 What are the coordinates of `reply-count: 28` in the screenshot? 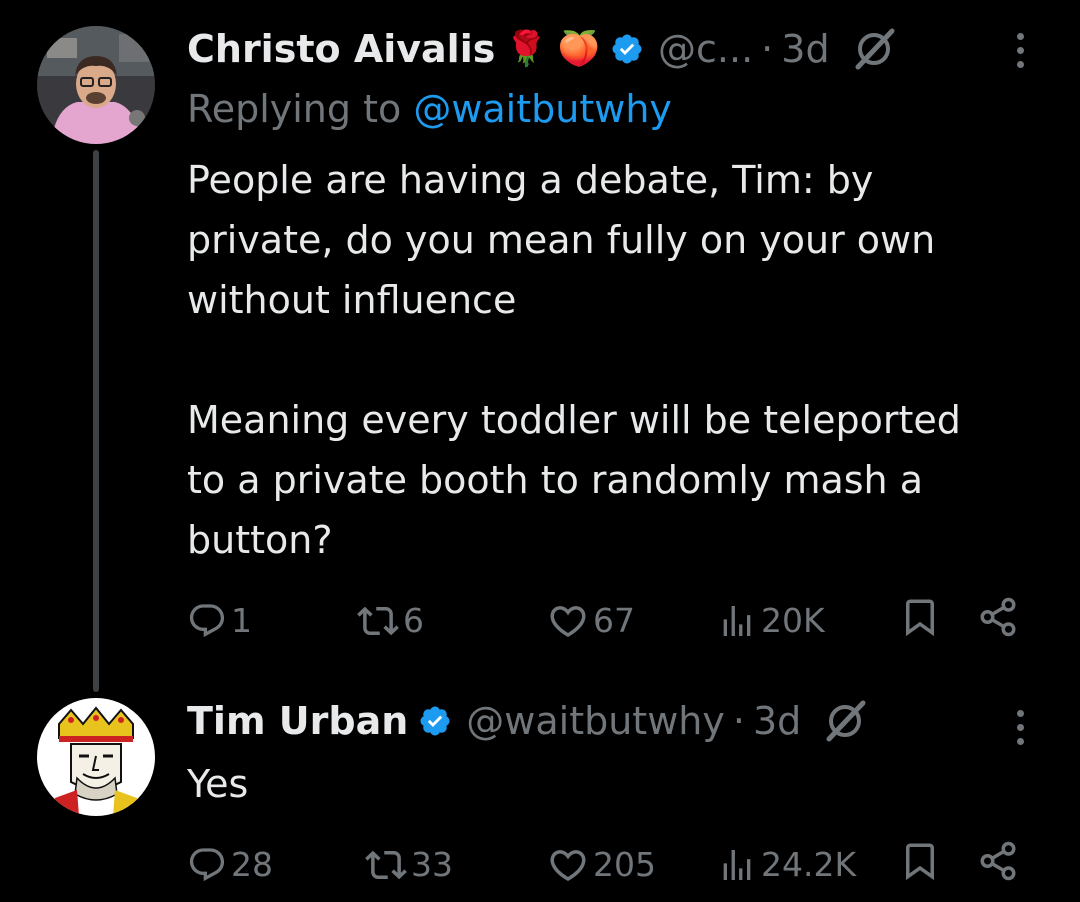 It's located at (252, 864).